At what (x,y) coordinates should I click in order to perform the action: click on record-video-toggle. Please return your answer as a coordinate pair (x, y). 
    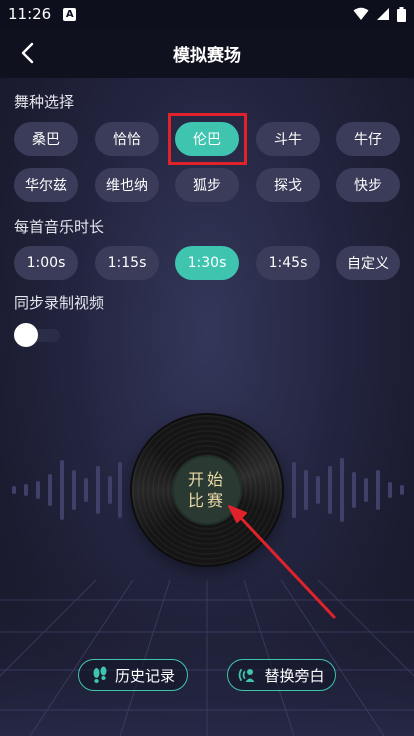
    Looking at the image, I should click on (37, 335).